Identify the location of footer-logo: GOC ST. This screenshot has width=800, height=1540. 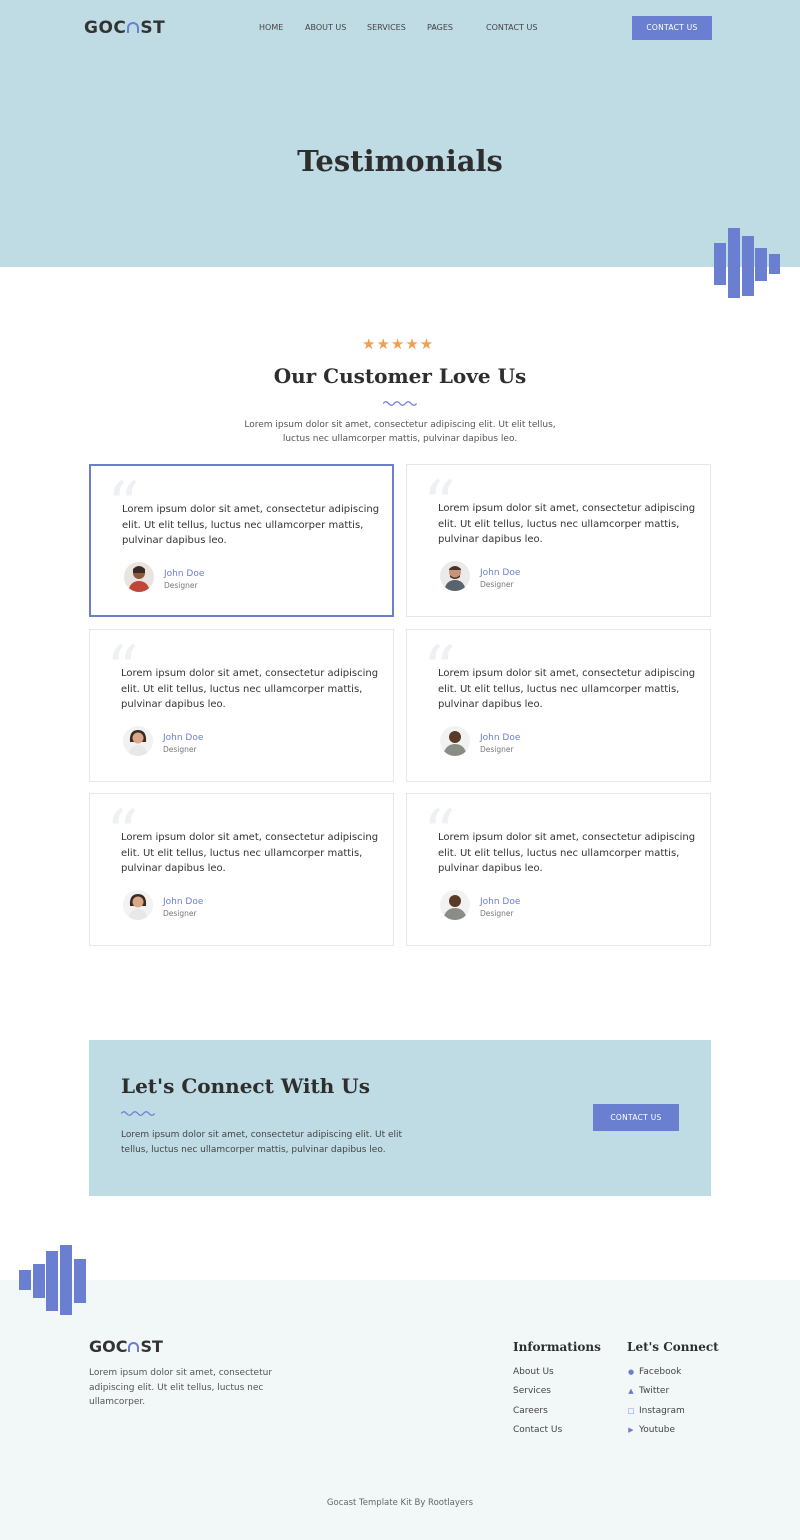
(126, 1346).